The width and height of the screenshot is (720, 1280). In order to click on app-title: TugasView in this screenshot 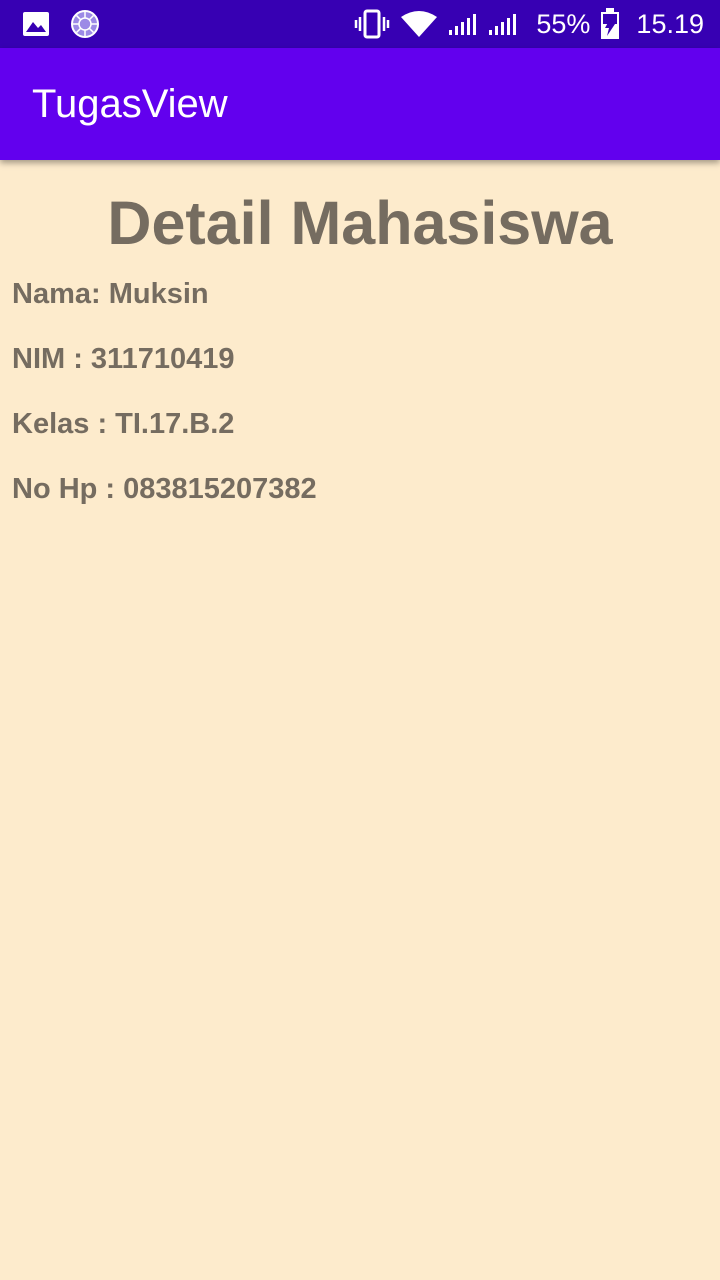, I will do `click(130, 103)`.